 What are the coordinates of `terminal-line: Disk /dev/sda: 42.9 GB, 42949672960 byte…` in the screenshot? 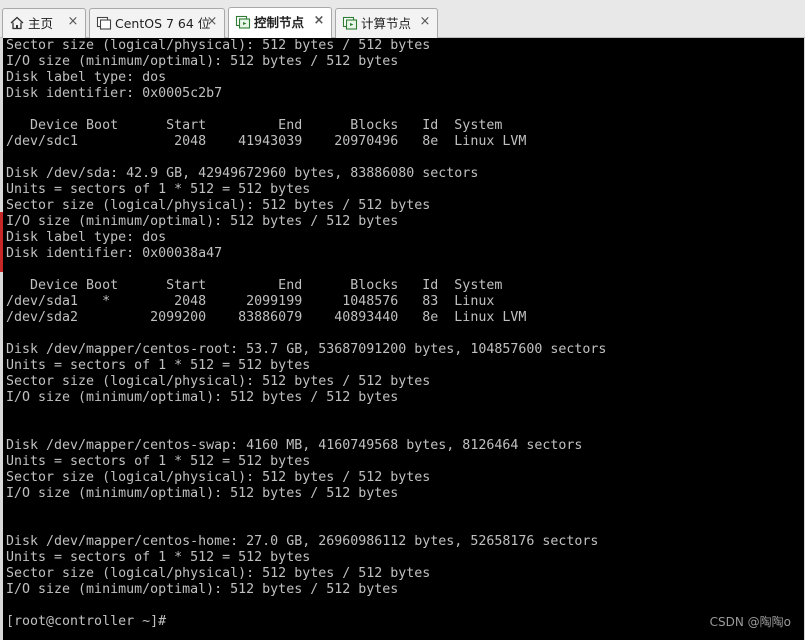 It's located at (242, 173).